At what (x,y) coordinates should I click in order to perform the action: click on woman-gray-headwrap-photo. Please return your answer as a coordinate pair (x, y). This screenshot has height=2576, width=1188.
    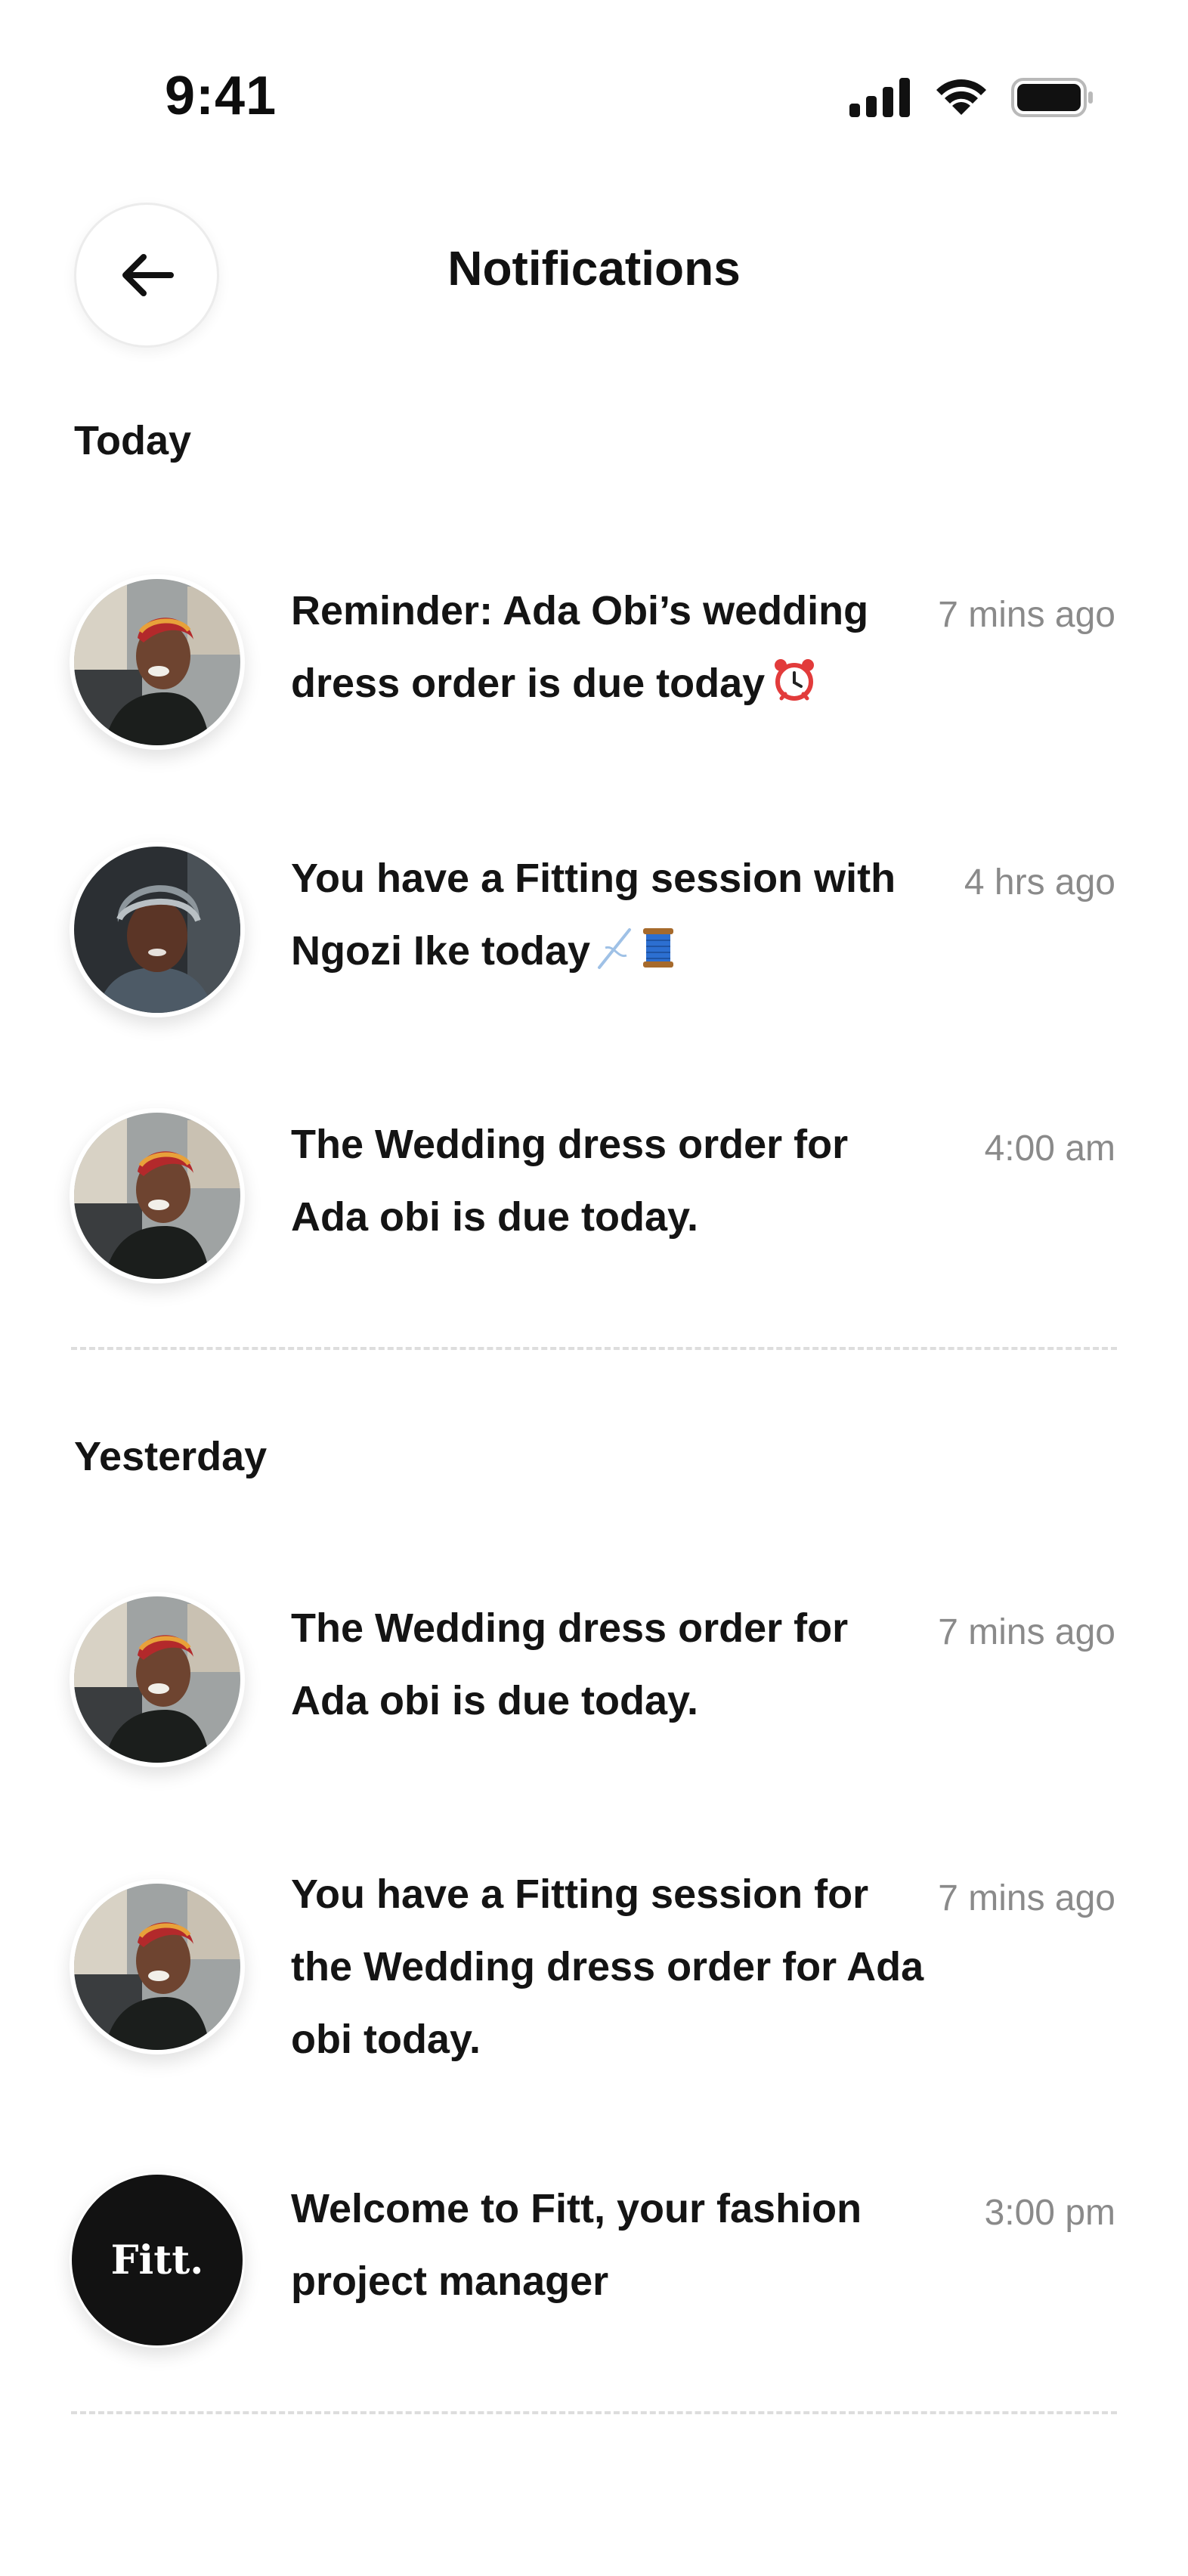
    Looking at the image, I should click on (157, 930).